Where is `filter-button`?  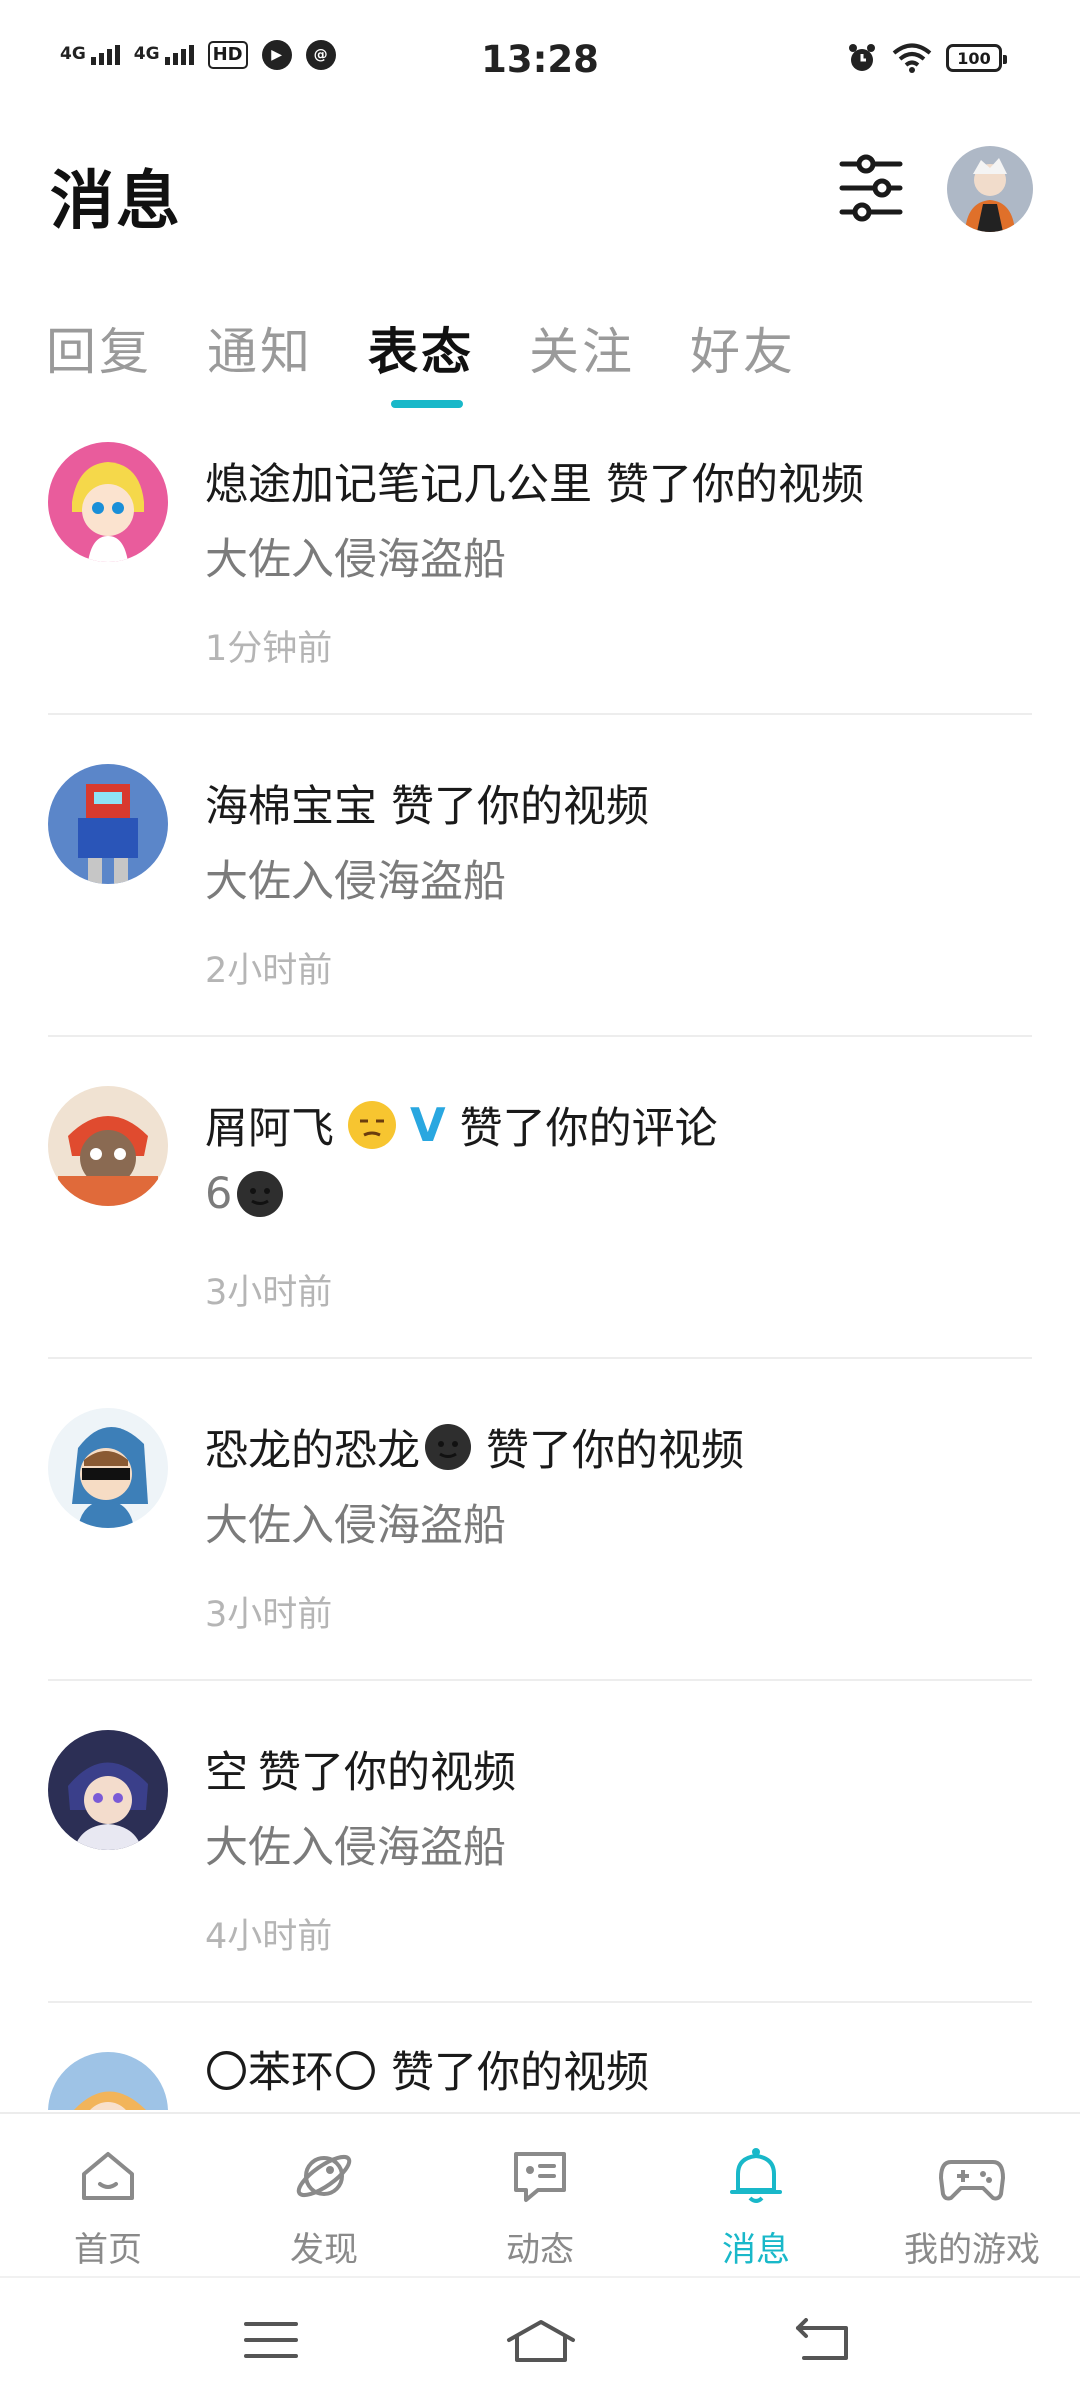
filter-button is located at coordinates (871, 188).